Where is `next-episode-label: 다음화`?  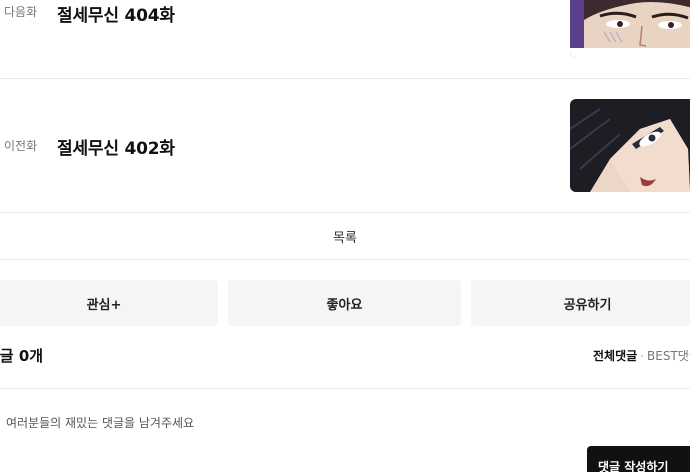 next-episode-label: 다음화 is located at coordinates (21, 12).